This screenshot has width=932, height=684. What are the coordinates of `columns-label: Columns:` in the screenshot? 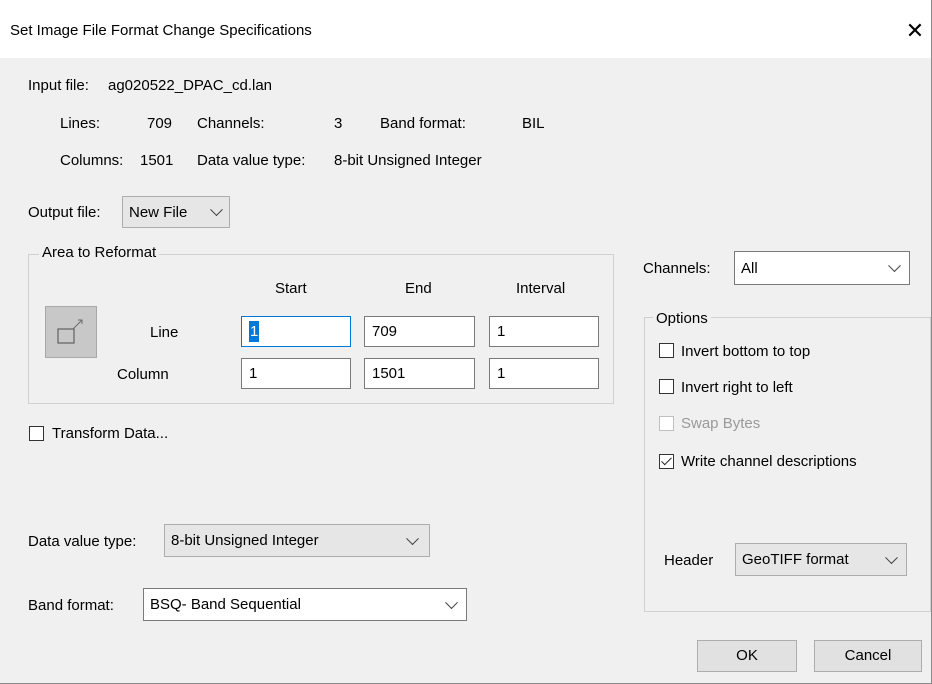 It's located at (92, 160).